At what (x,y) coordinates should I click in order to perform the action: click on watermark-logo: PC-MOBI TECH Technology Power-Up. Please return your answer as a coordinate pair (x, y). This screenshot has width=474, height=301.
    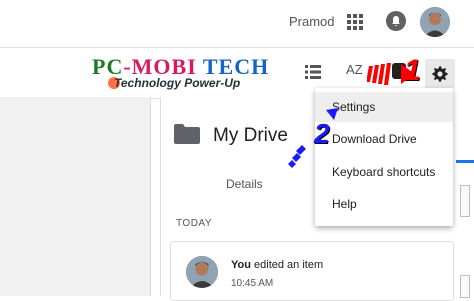
    Looking at the image, I should click on (194, 74).